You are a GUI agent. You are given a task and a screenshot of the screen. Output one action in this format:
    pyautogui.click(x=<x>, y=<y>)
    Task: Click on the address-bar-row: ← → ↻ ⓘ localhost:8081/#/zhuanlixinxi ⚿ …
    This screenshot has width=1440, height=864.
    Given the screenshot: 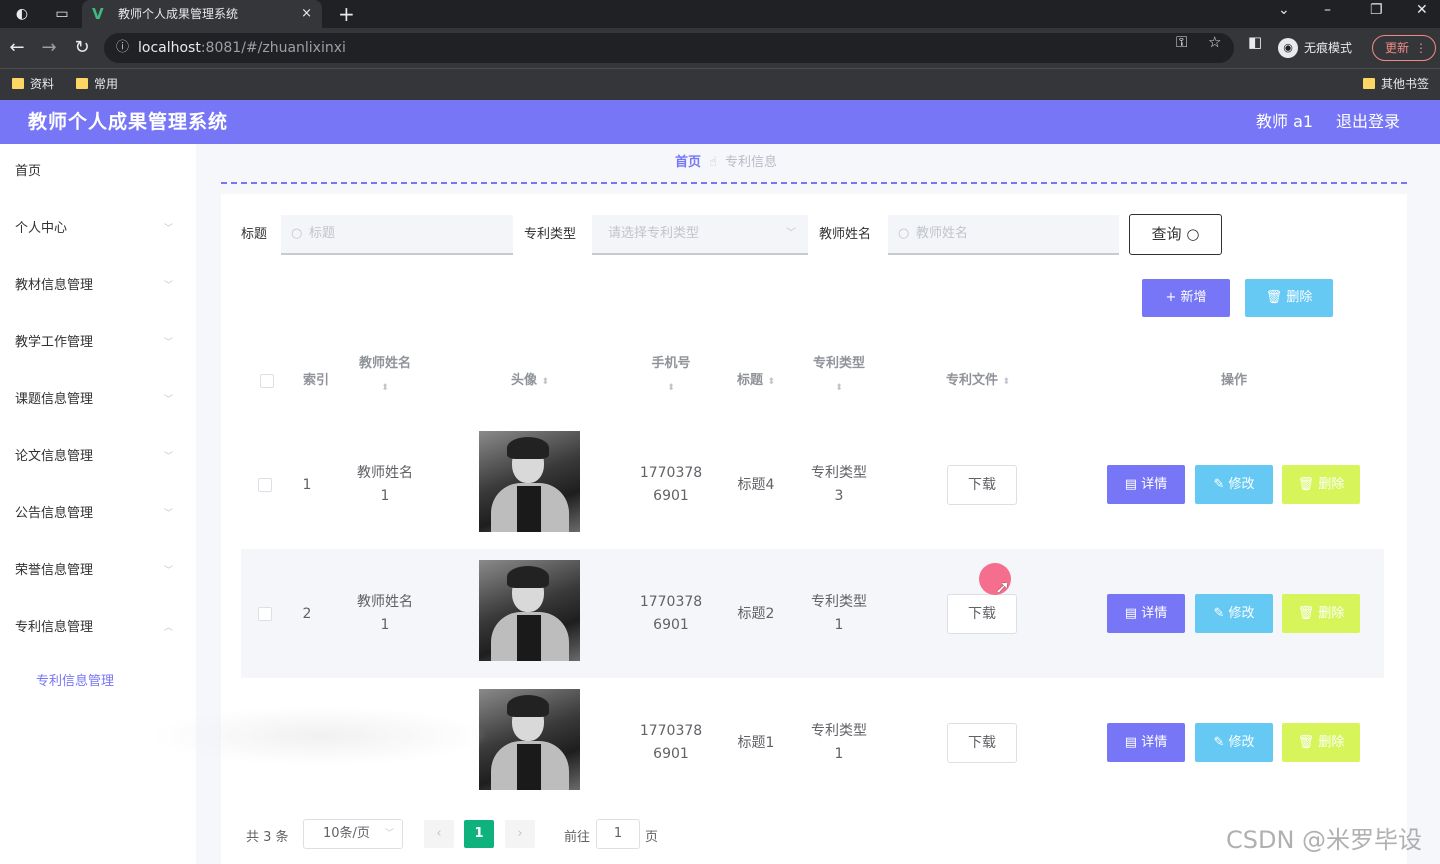 What is the action you would take?
    pyautogui.click(x=720, y=48)
    